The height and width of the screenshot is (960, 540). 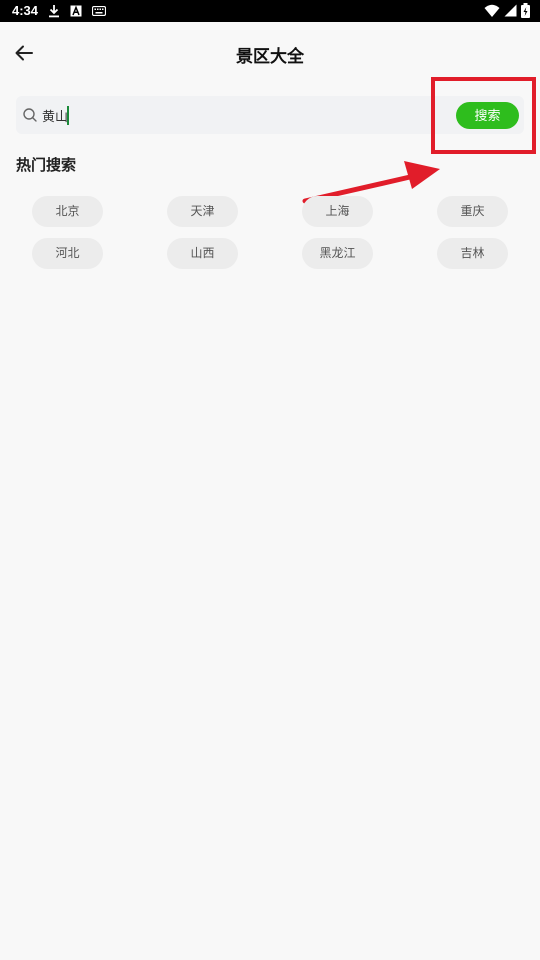 I want to click on status-bar: 4:34, so click(x=270, y=11).